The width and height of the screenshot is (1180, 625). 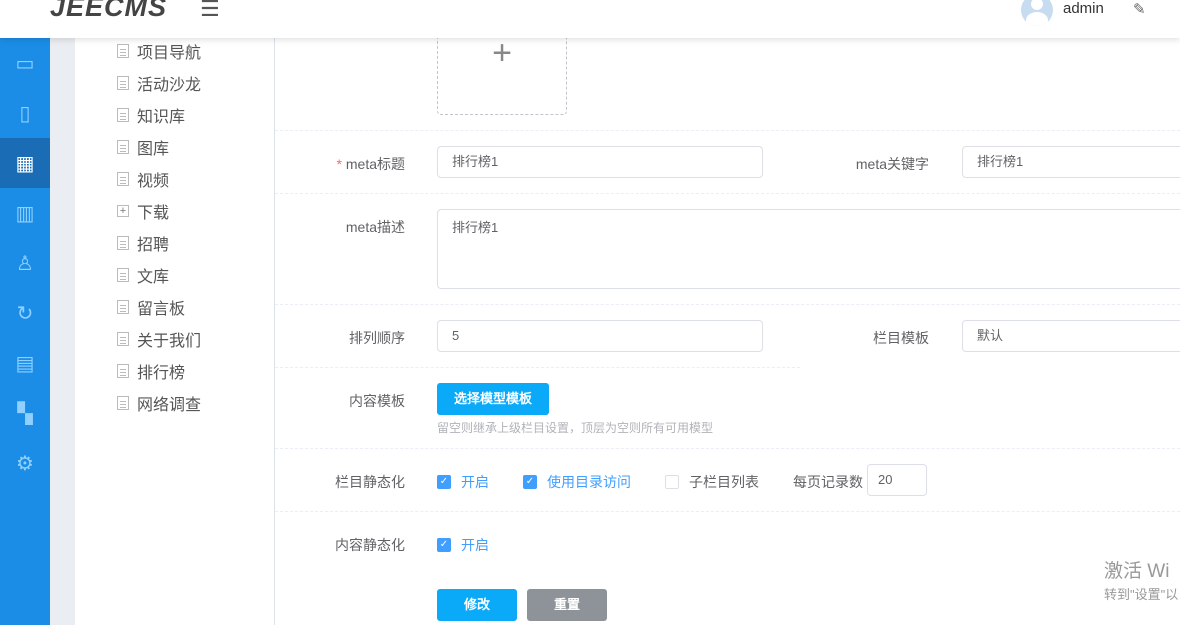 I want to click on use-directory-checkbox: ✓ 使用目录访问, so click(x=577, y=482).